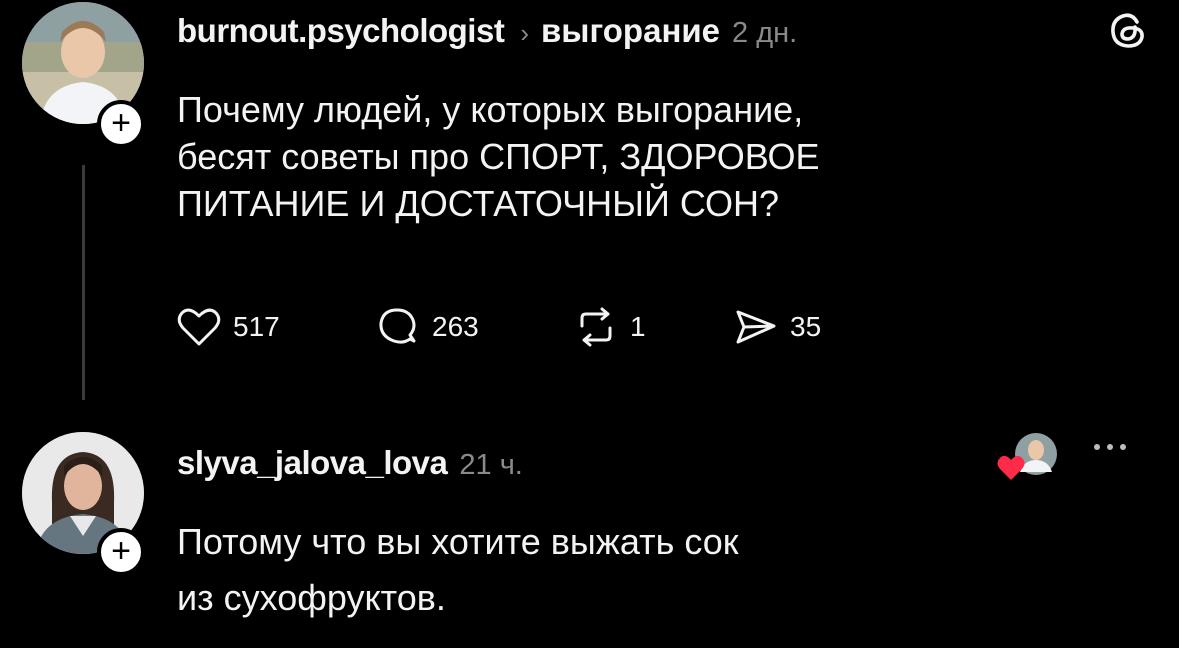 The image size is (1179, 648). Describe the element at coordinates (765, 33) in the screenshot. I see `post-time: 2 дн.` at that location.